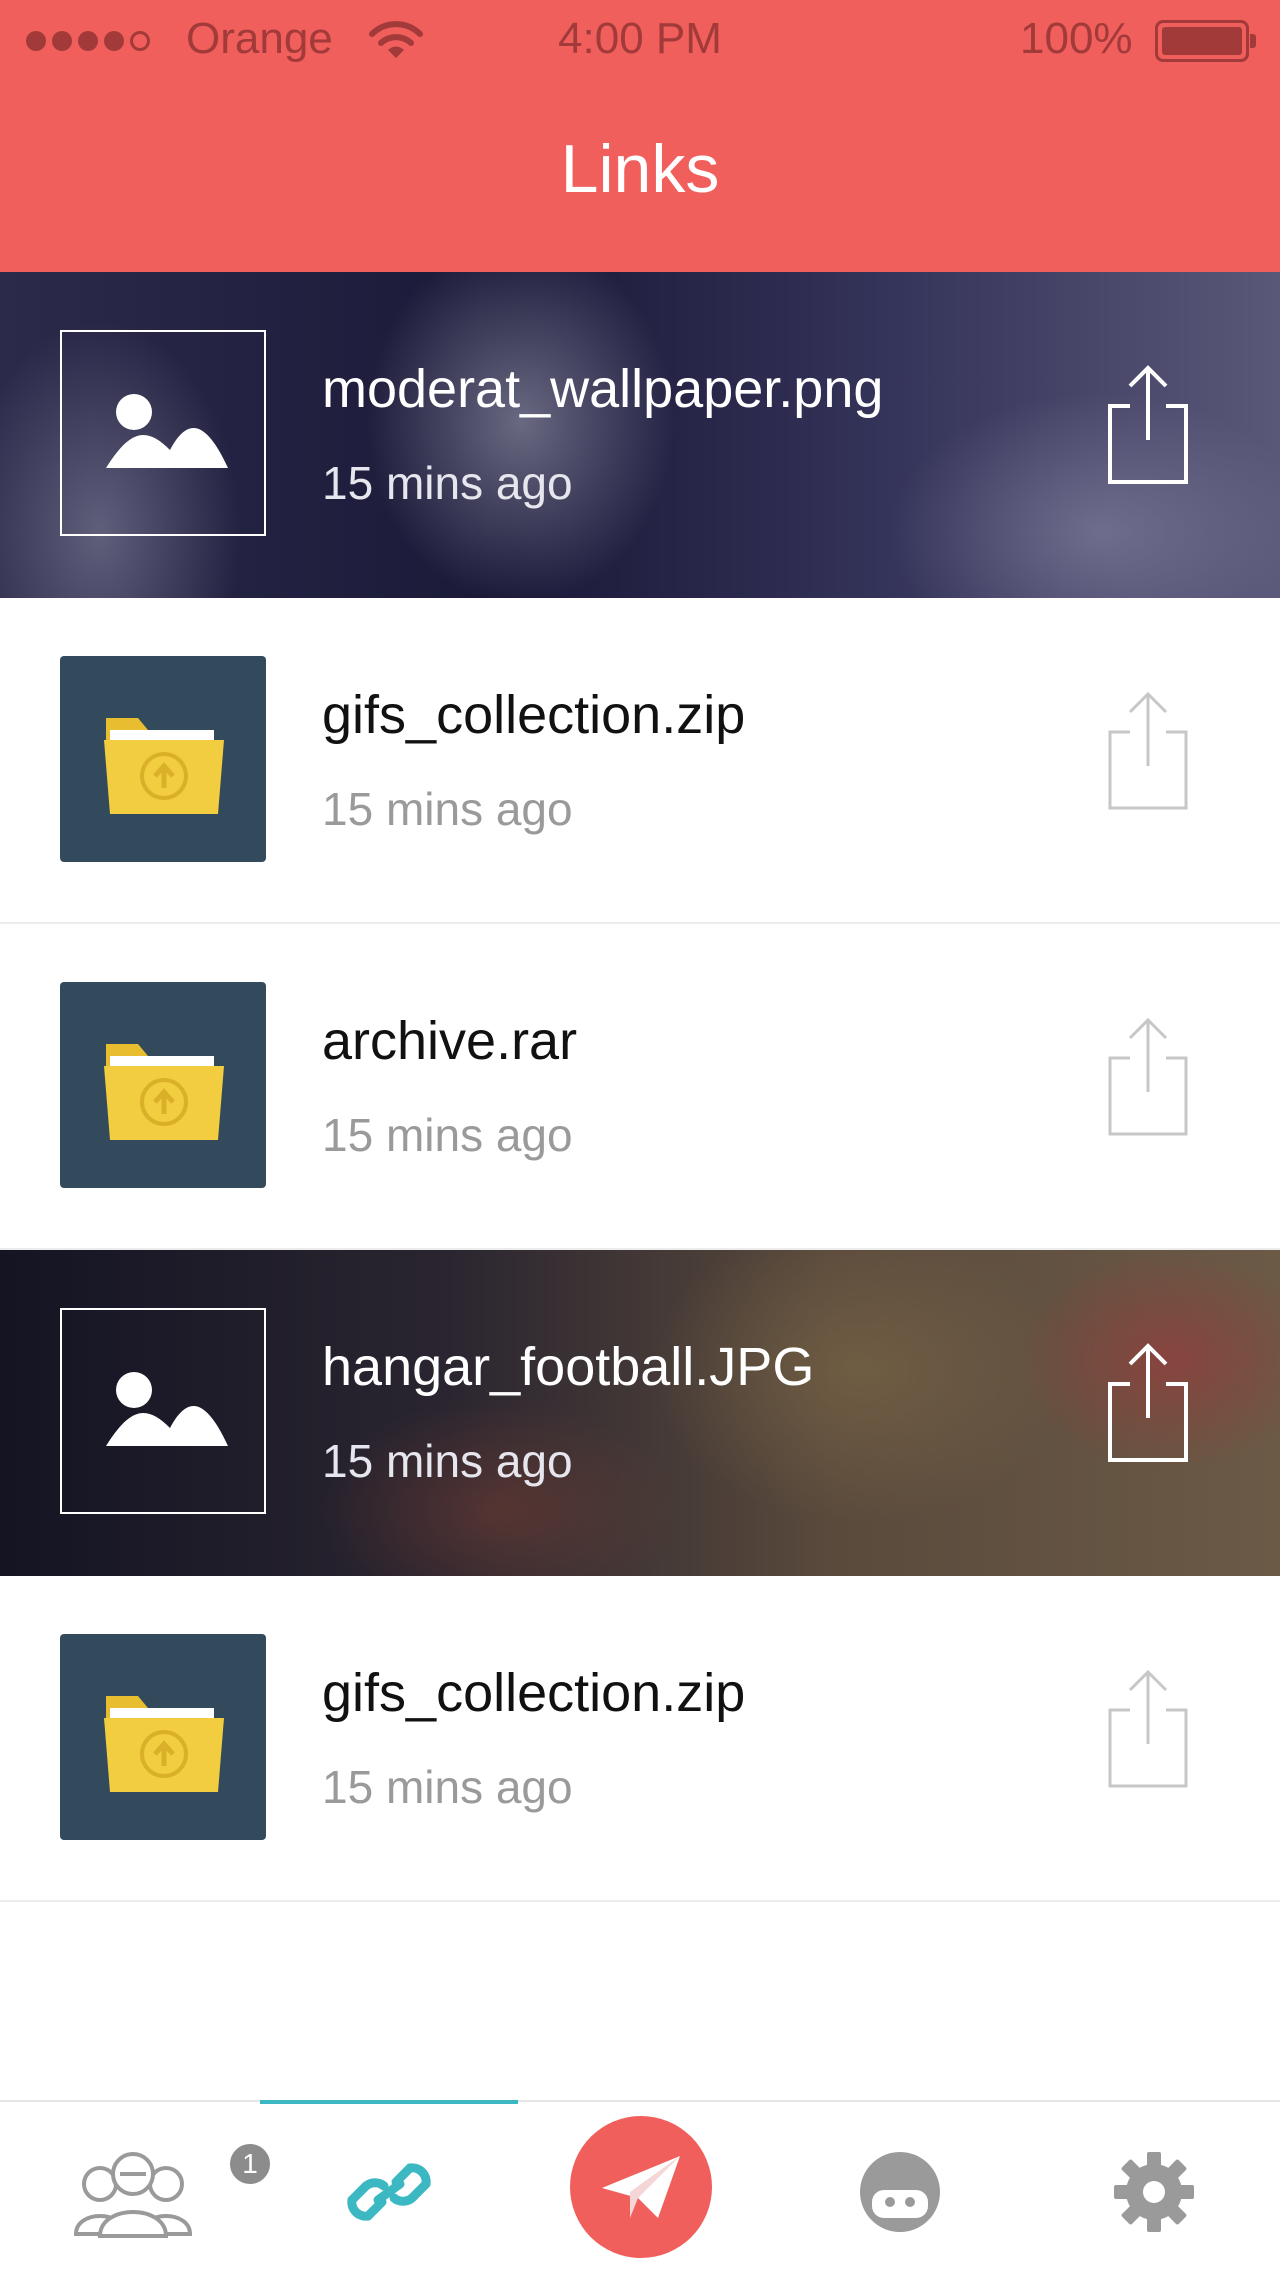  I want to click on friends-badge: 1, so click(250, 2164).